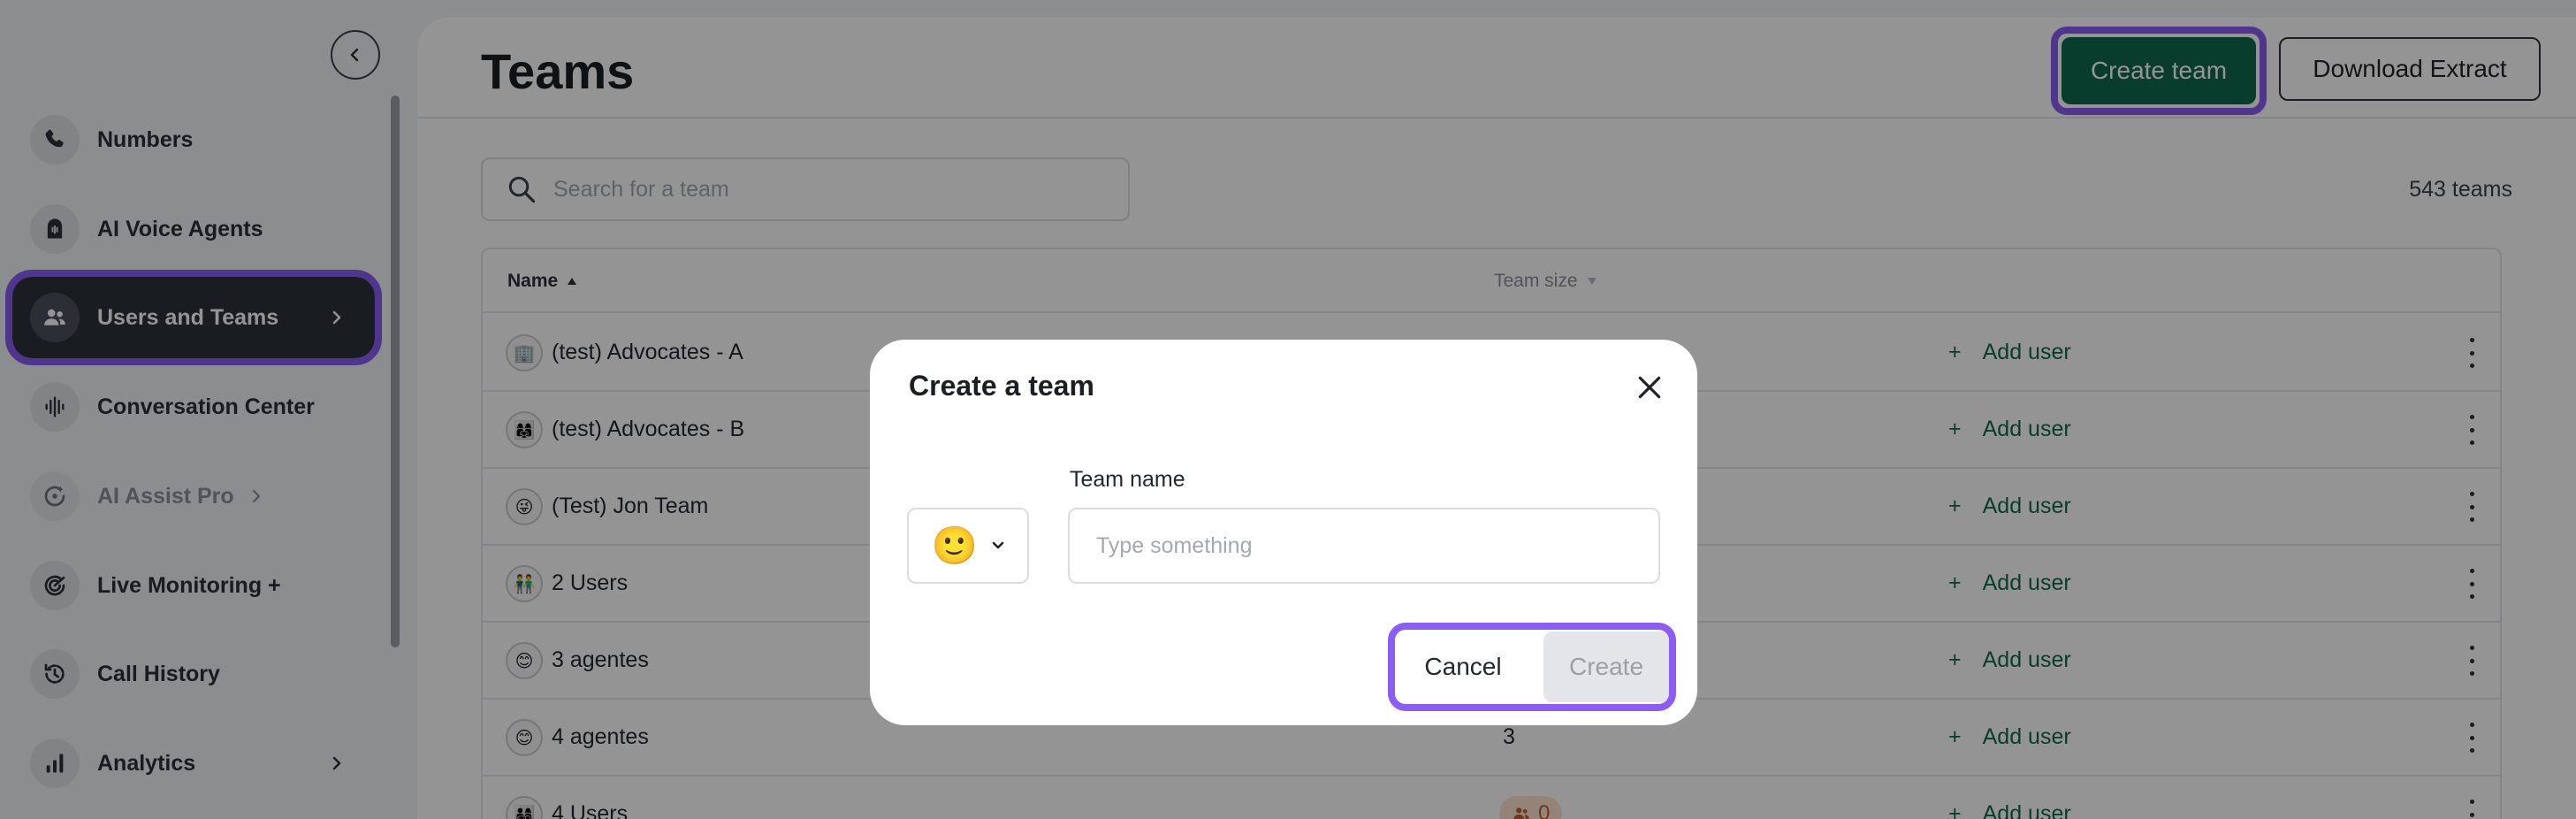 The width and height of the screenshot is (2576, 819). I want to click on cancel-button: Cancel, so click(1463, 666).